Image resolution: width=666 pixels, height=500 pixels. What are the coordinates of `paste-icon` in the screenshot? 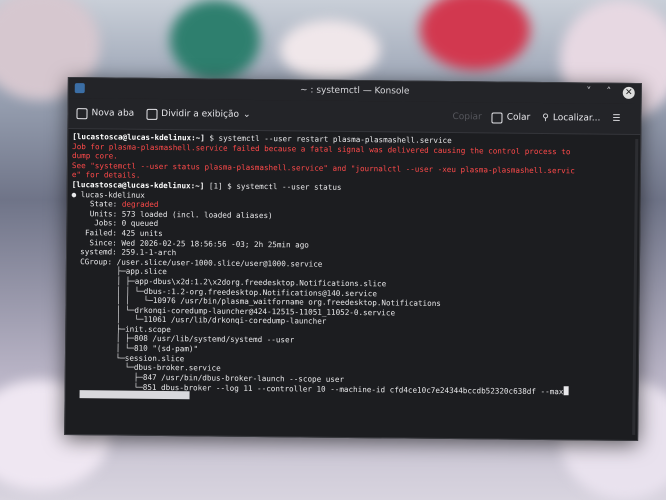 It's located at (497, 117).